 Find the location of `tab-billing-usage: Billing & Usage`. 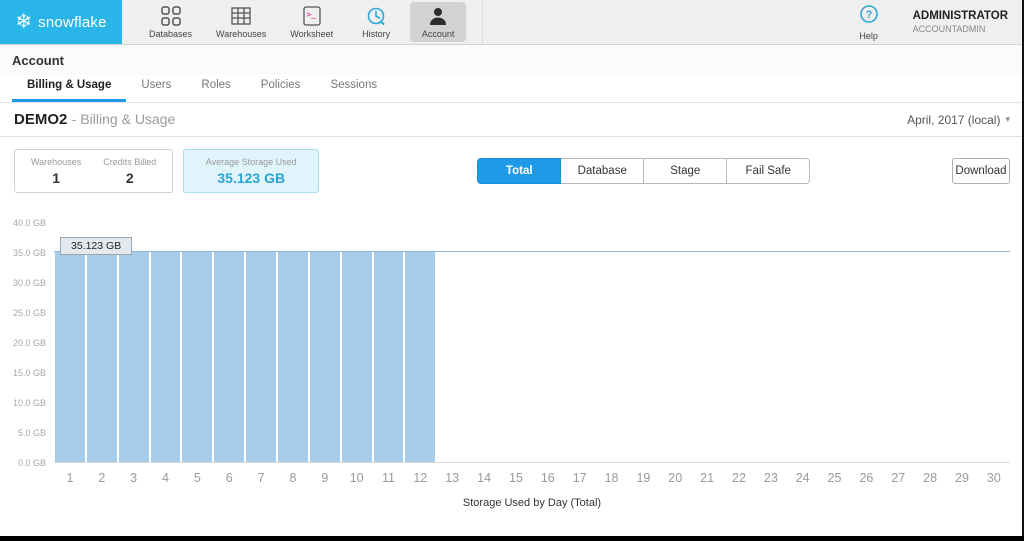

tab-billing-usage: Billing & Usage is located at coordinates (69, 90).